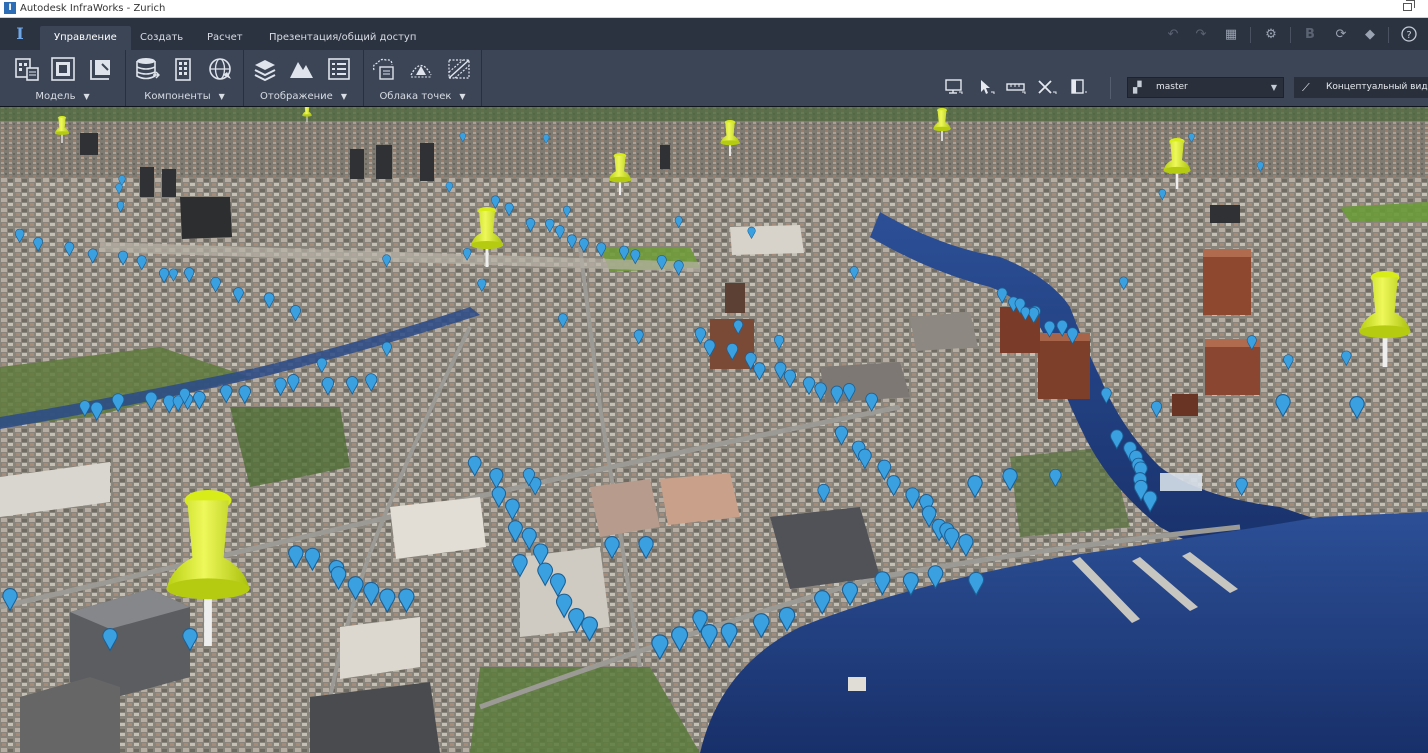  I want to click on settings-icon: ⚙, so click(1271, 35).